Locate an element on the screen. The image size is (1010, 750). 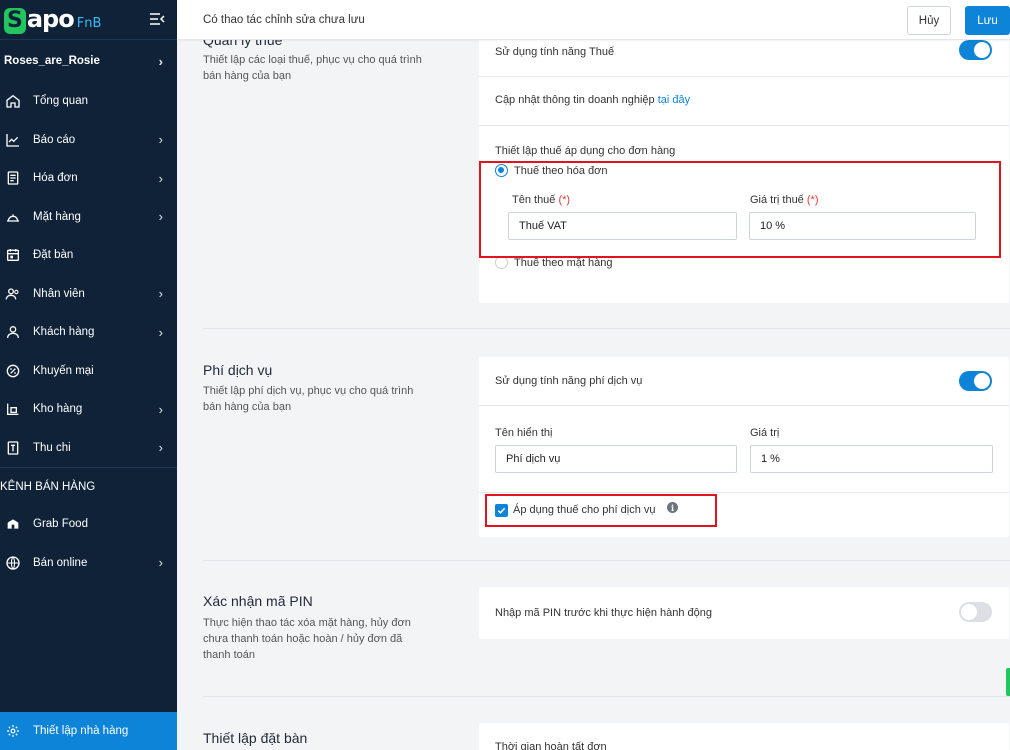
cancel-button: Hủy is located at coordinates (929, 20).